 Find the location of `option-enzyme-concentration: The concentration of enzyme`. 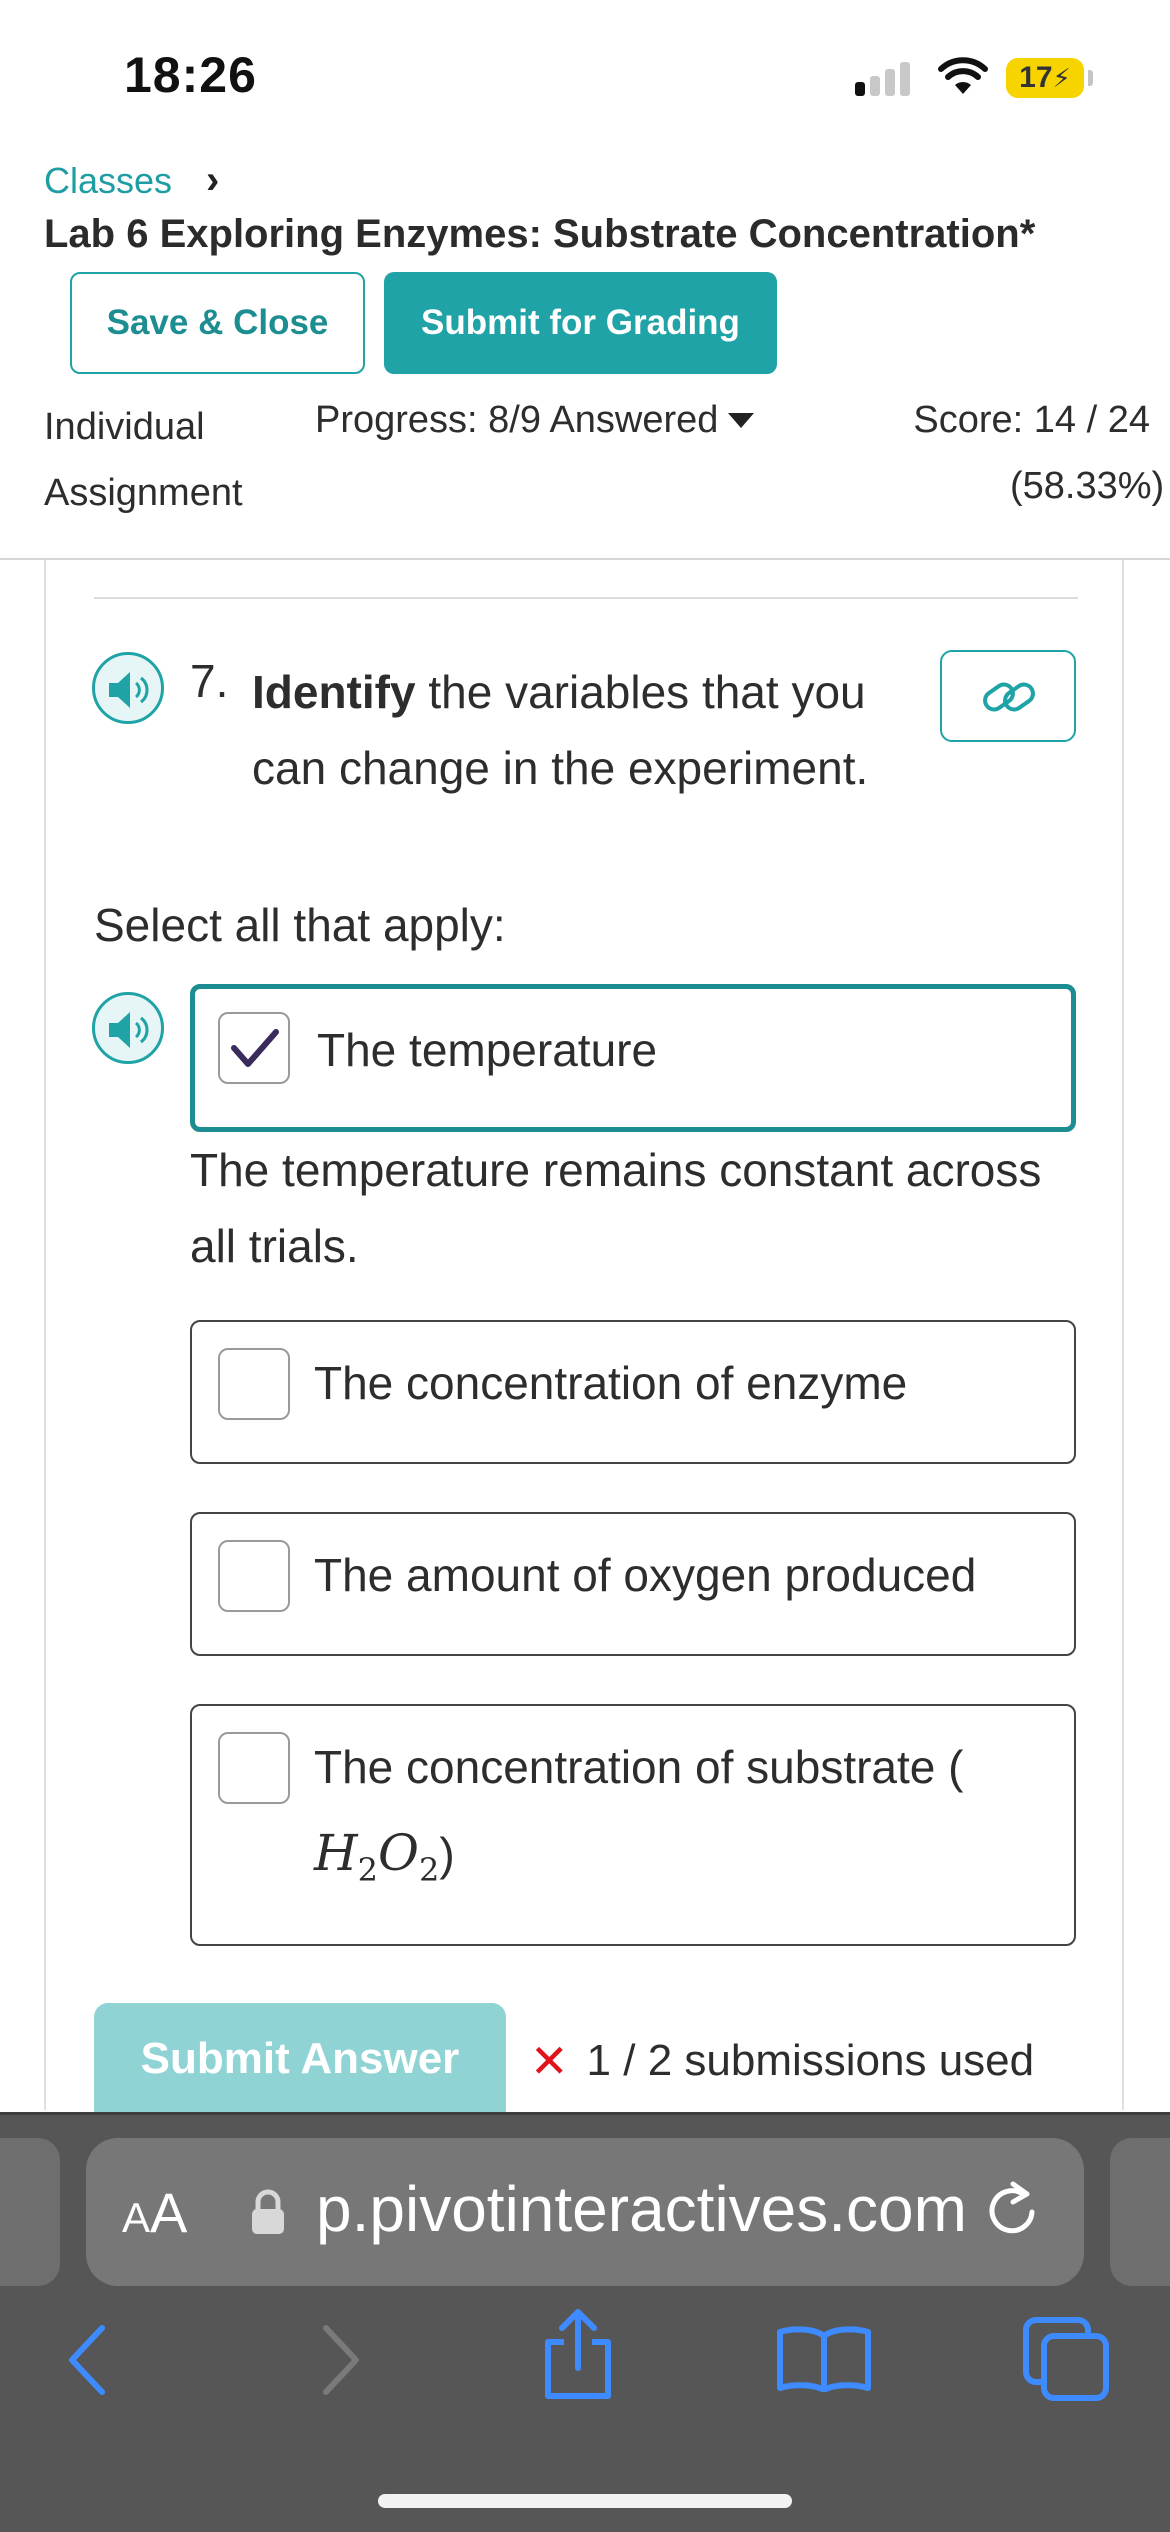

option-enzyme-concentration: The concentration of enzyme is located at coordinates (633, 1392).